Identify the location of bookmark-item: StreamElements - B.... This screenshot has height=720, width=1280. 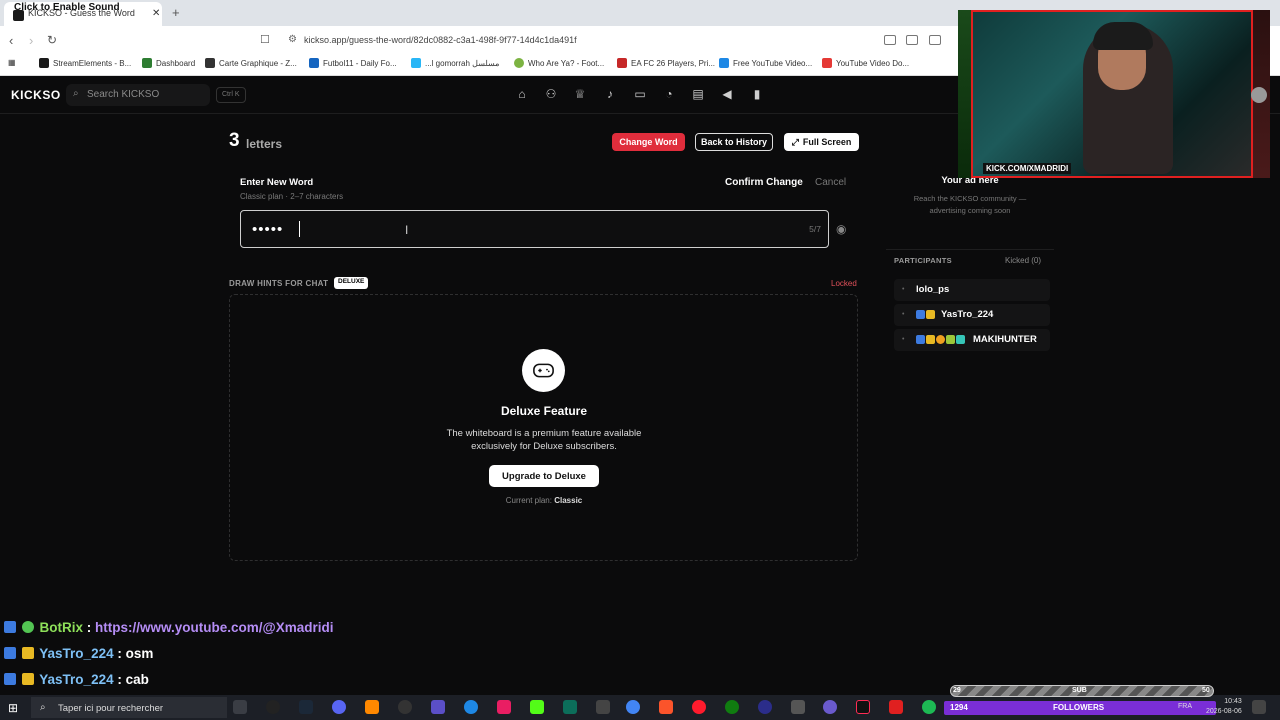
(85, 63).